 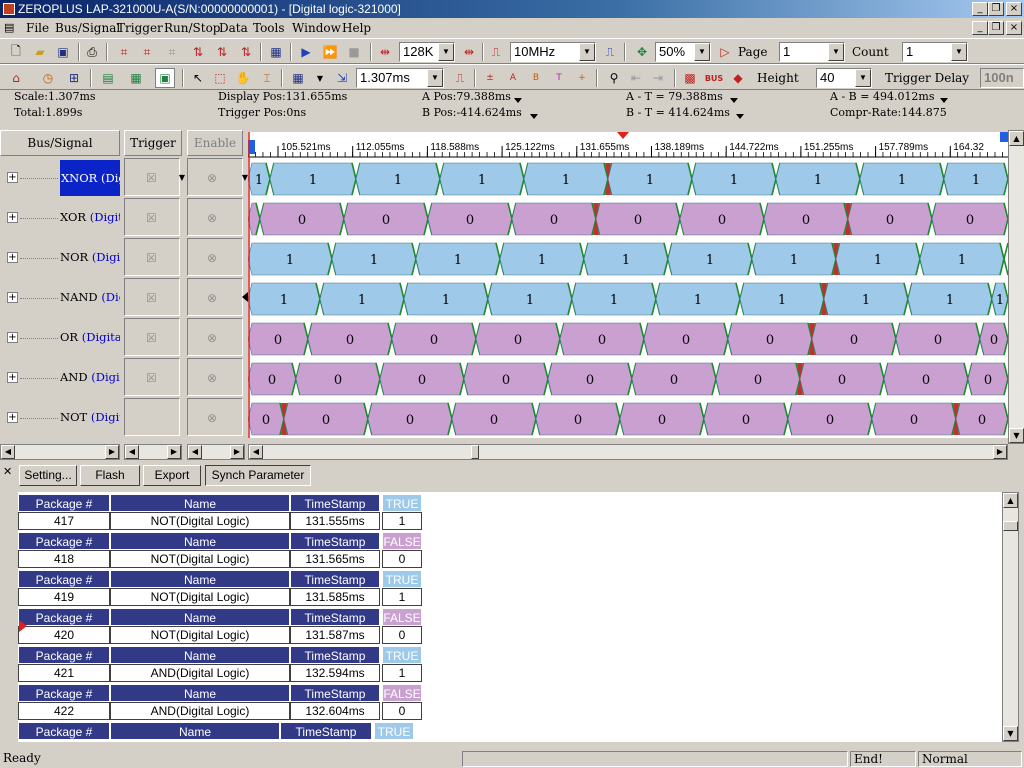 I want to click on bar-add-icon: +, so click(x=582, y=78).